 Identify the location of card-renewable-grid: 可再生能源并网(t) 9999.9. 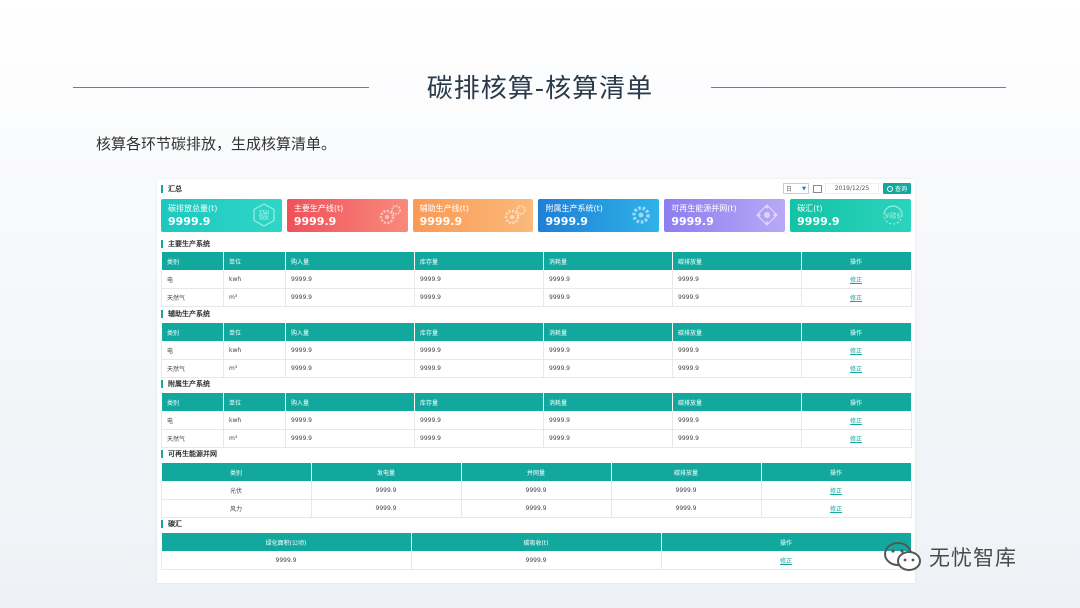
(725, 215).